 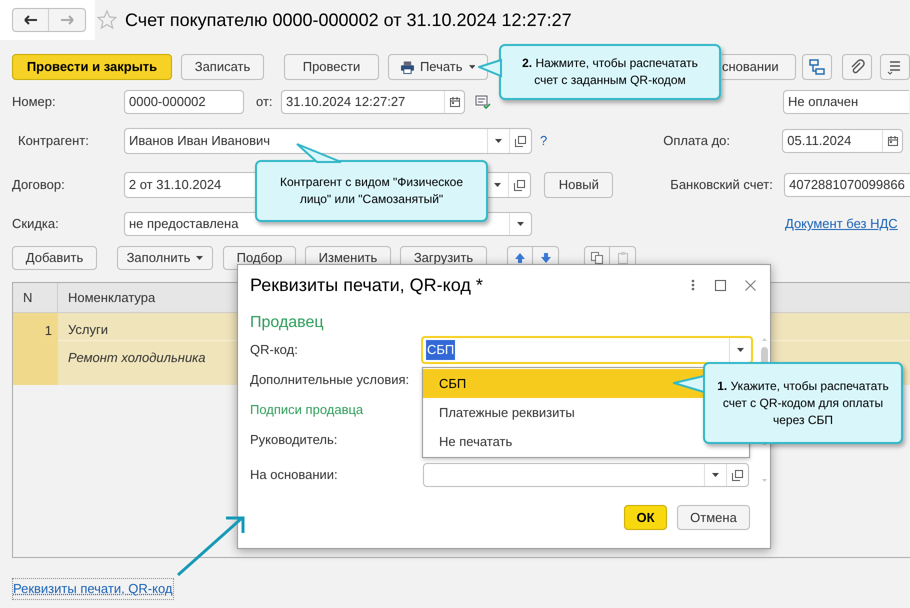 What do you see at coordinates (722, 185) in the screenshot?
I see `field-label: Банковский счет:` at bounding box center [722, 185].